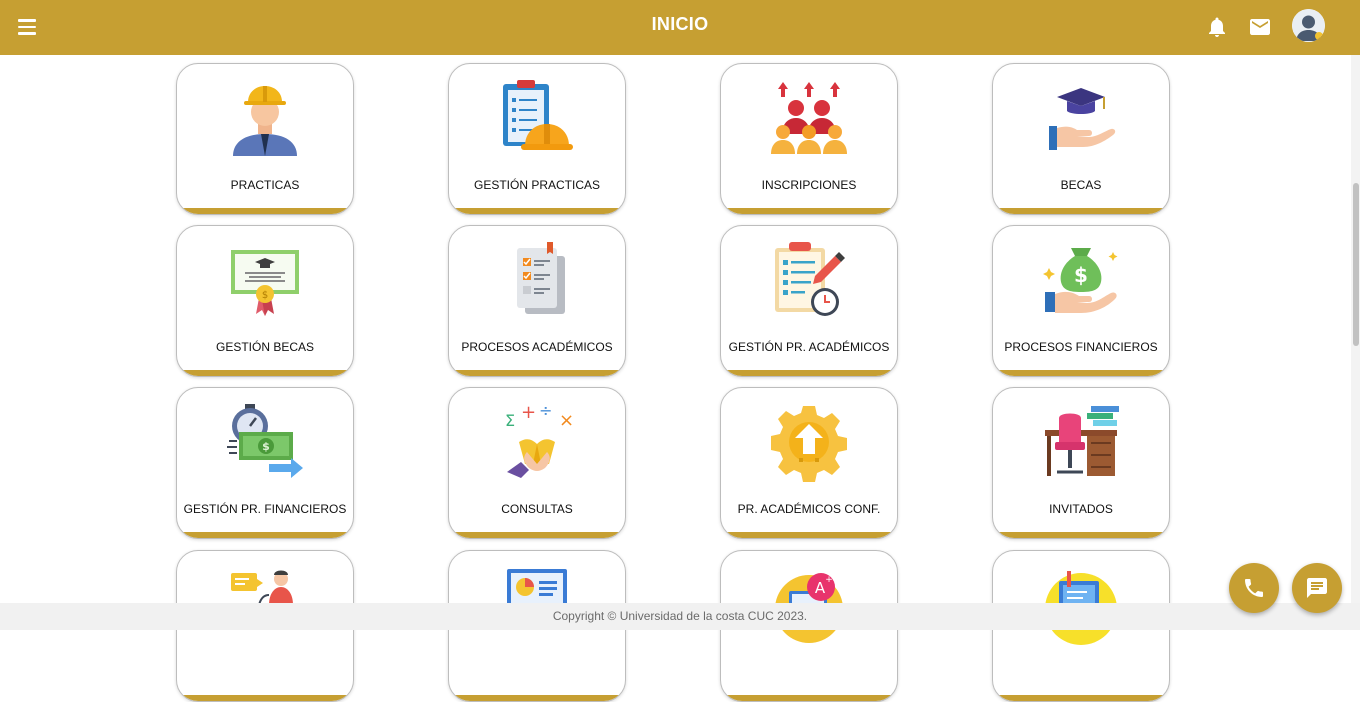 The width and height of the screenshot is (1360, 702). I want to click on card-gestion-practicas: GESTIÓN PRACTICAS, so click(537, 139).